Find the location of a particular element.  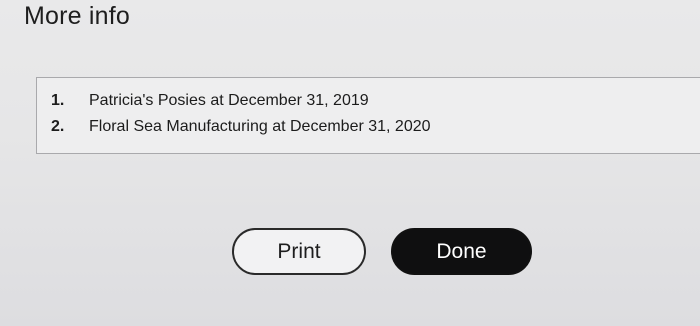

list-item-number: 1. is located at coordinates (58, 100).